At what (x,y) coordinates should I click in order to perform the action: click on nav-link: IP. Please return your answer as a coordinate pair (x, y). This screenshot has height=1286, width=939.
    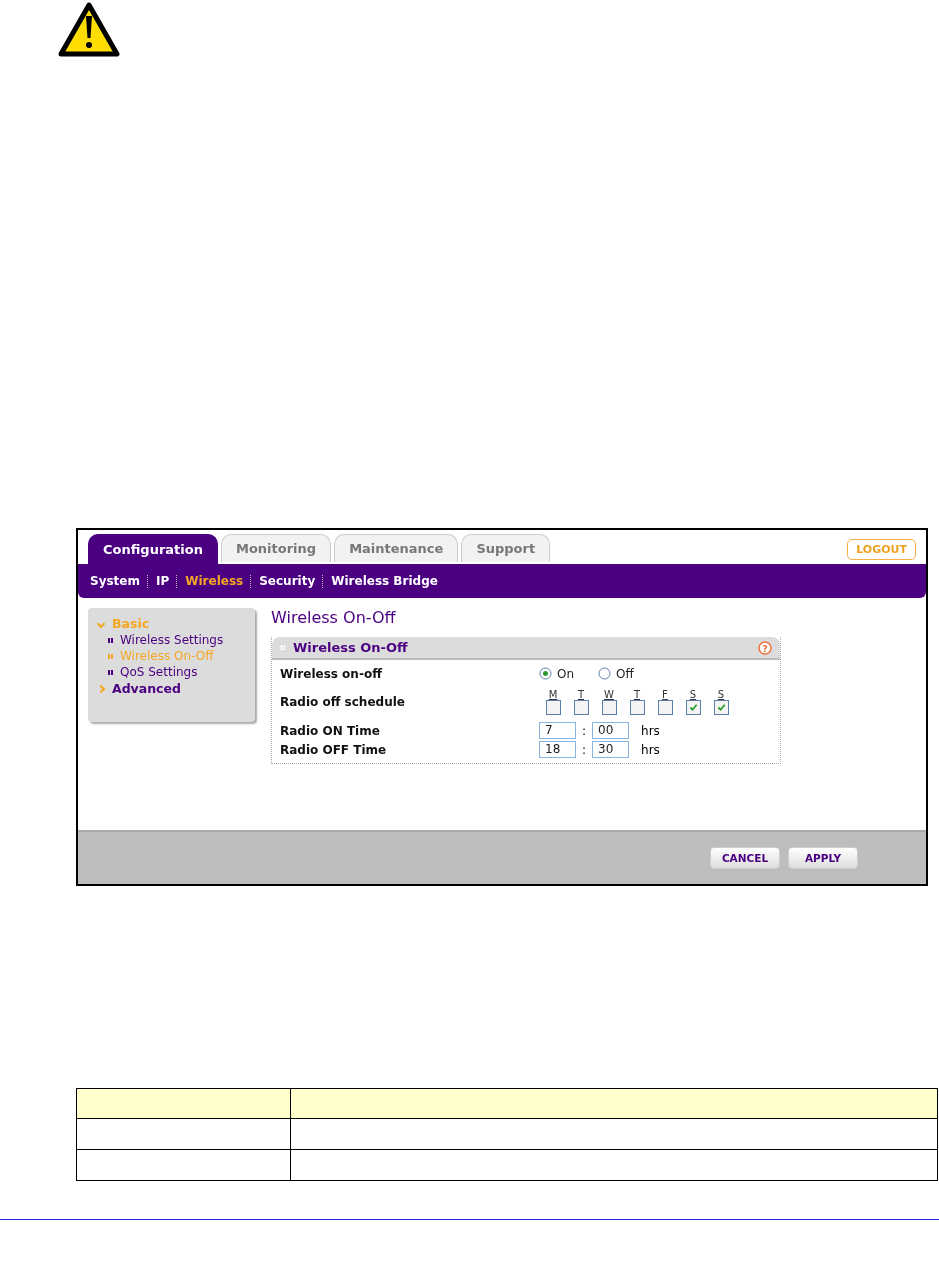
    Looking at the image, I should click on (163, 581).